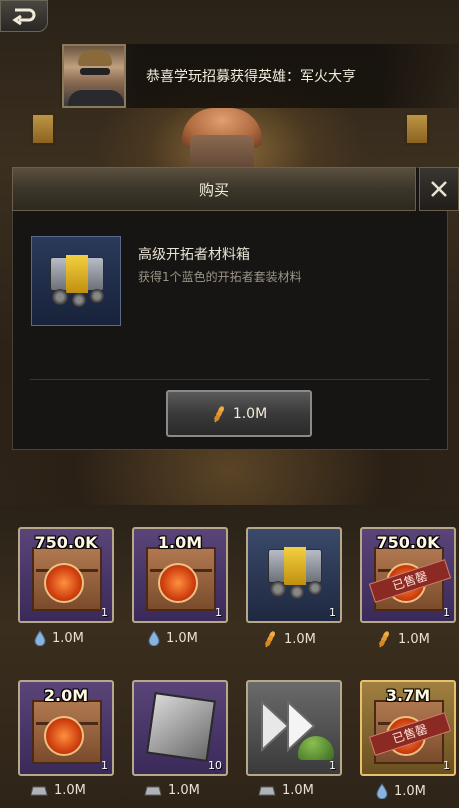 The height and width of the screenshot is (808, 459). What do you see at coordinates (408, 695) in the screenshot?
I see `slot-amount: 3.7M` at bounding box center [408, 695].